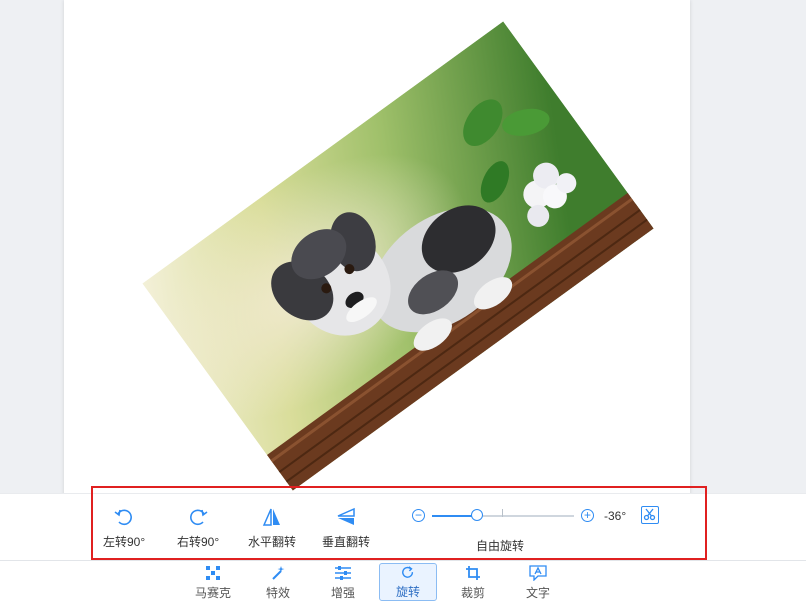  I want to click on tool-label: 增强, so click(342, 593).